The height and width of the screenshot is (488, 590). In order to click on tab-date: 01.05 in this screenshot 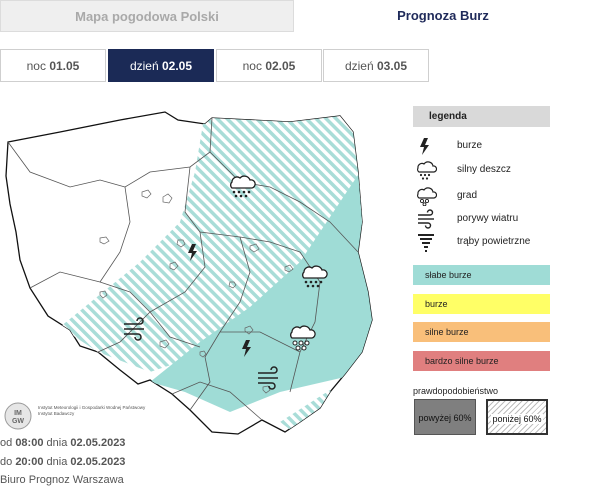, I will do `click(64, 66)`.